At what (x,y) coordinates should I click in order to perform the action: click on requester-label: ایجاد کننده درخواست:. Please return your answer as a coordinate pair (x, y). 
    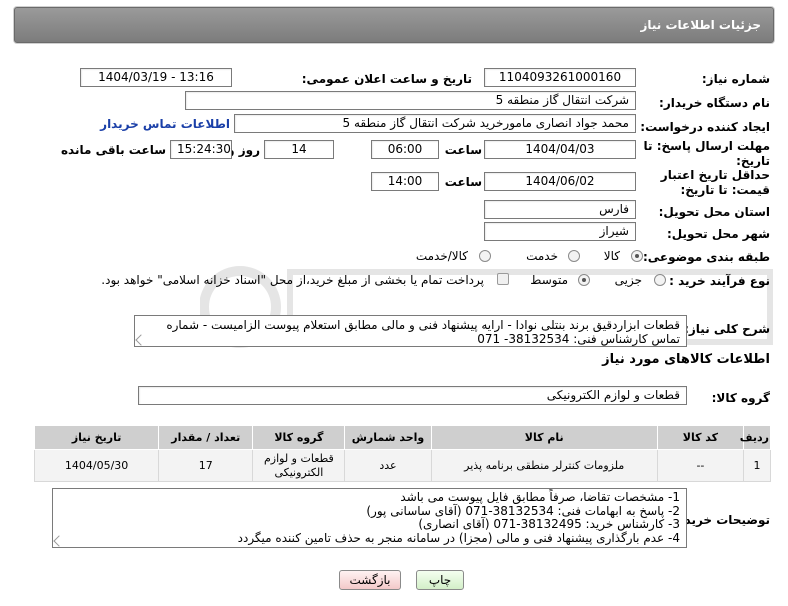
    Looking at the image, I should click on (705, 127).